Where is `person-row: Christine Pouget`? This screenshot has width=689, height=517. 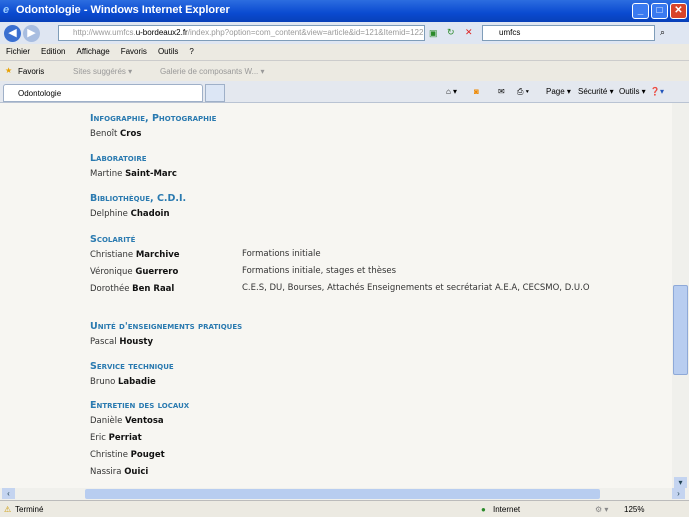
person-row: Christine Pouget is located at coordinates (127, 455).